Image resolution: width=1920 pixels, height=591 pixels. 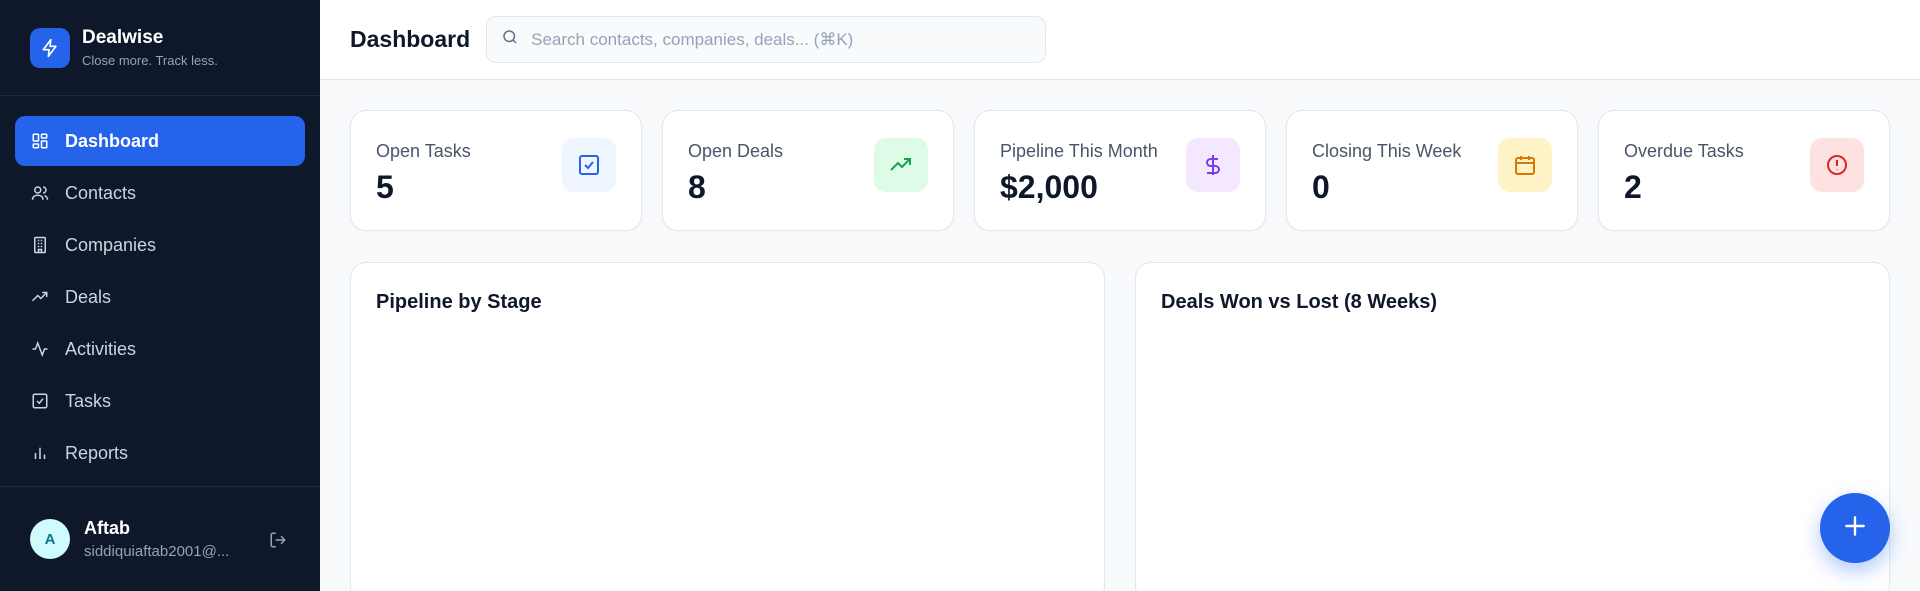 I want to click on stat-card-open-deals: Open Deals 8, so click(x=808, y=170).